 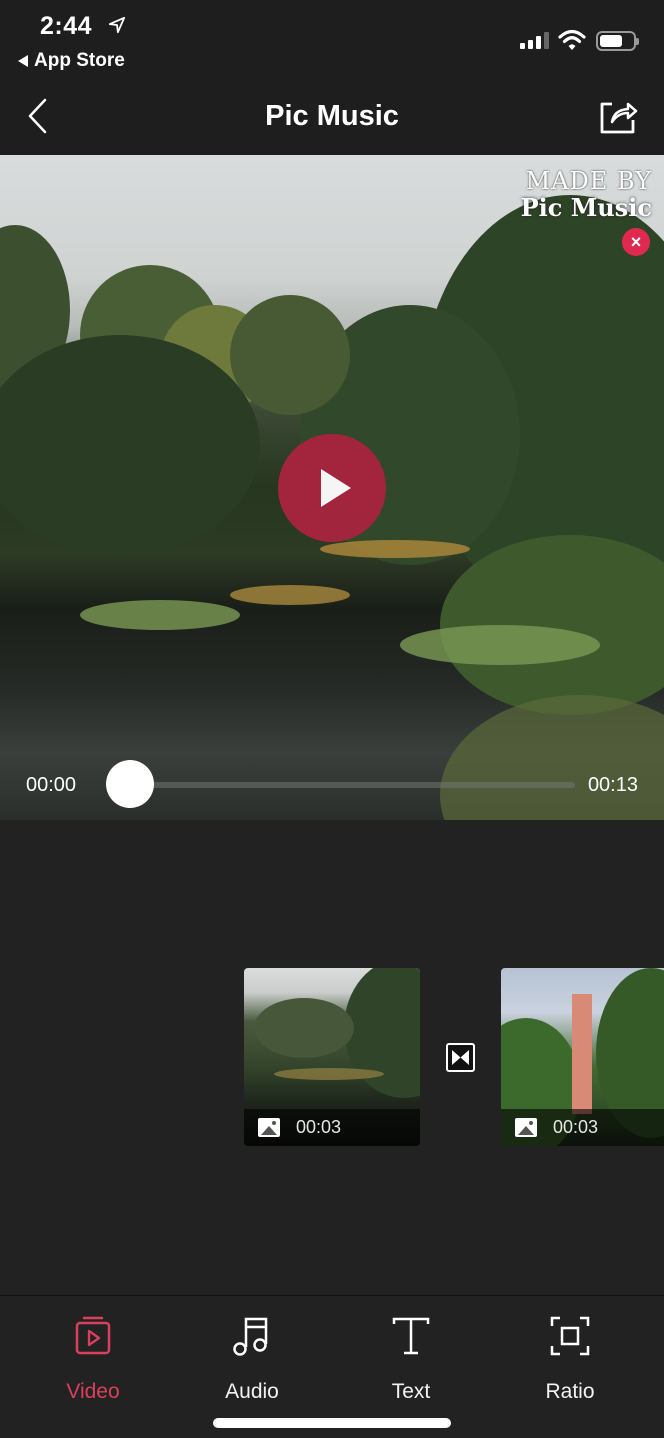 I want to click on back-app-label: App Store, so click(x=79, y=60).